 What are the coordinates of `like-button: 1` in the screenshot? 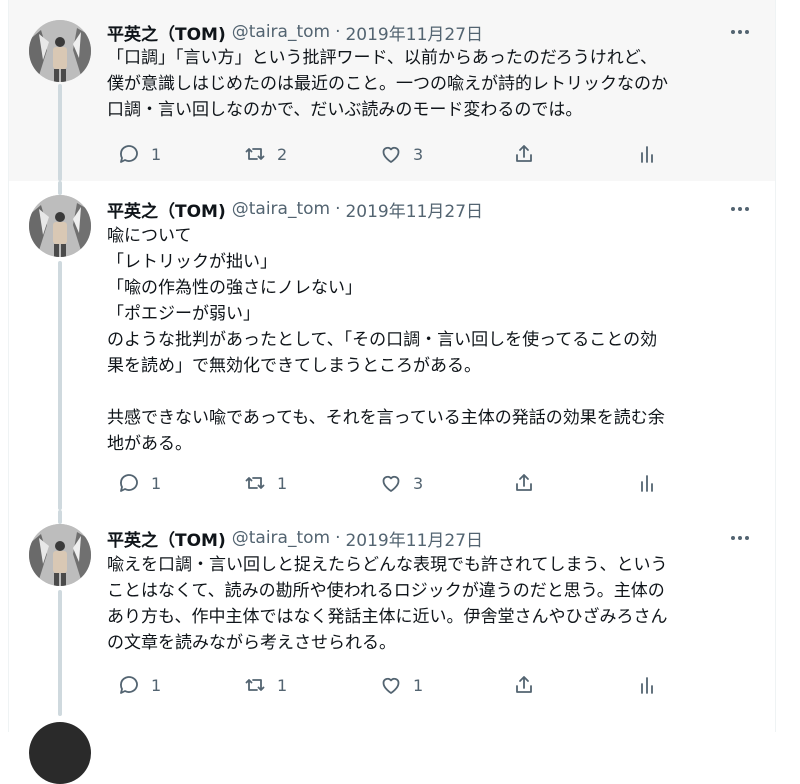 It's located at (401, 685).